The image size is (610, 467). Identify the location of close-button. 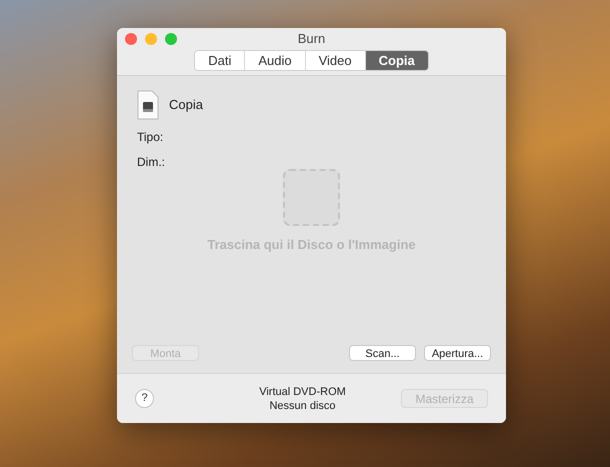
(131, 39).